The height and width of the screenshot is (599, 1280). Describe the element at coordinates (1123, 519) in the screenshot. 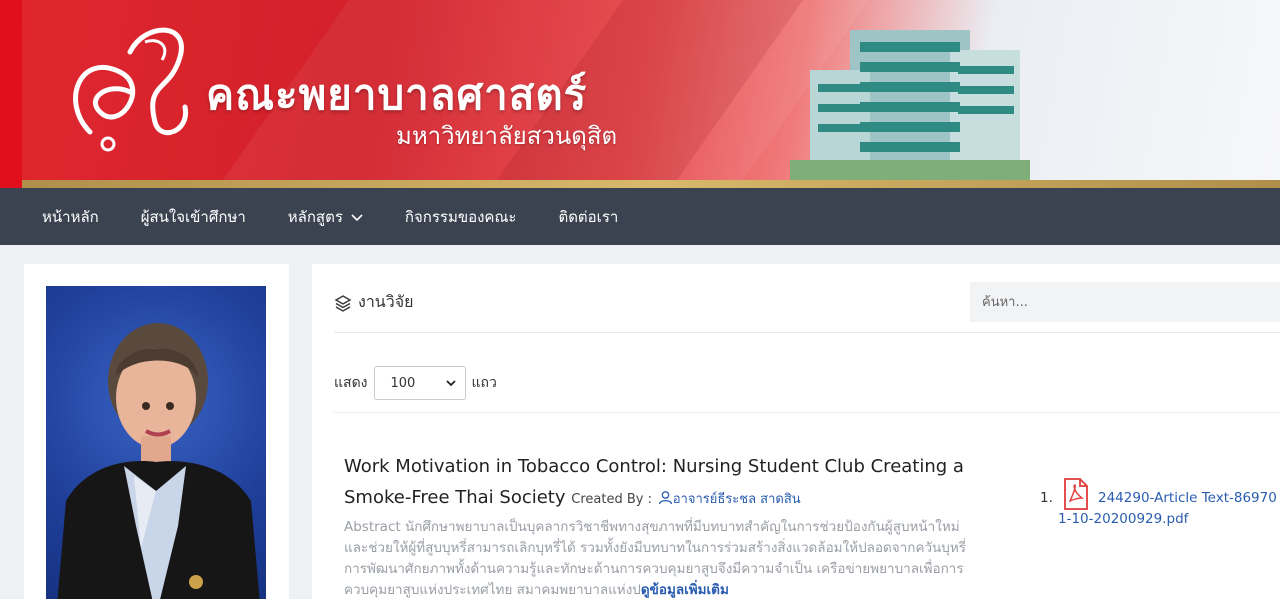

I see `attachment-link: 1-10-20200929.pdf` at that location.